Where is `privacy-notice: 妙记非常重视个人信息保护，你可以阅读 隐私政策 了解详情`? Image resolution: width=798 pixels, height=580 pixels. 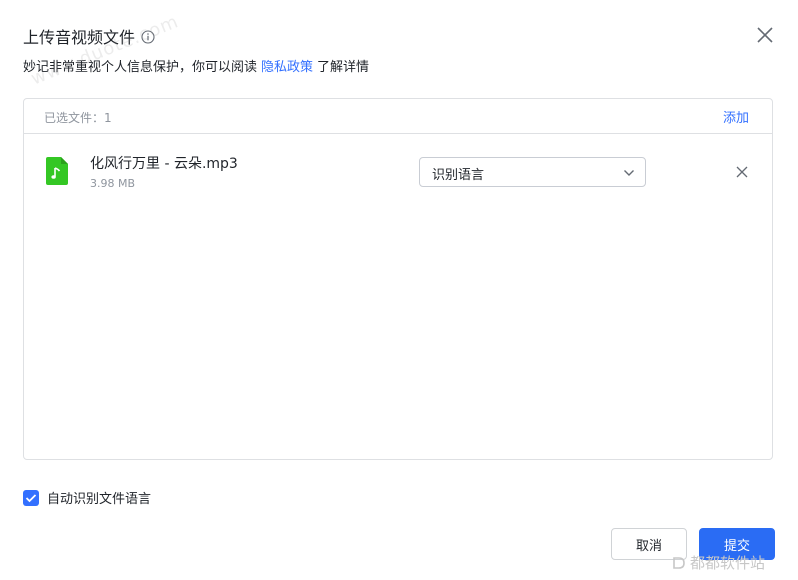 privacy-notice: 妙记非常重视个人信息保护，你可以阅读 隐私政策 了解详情 is located at coordinates (196, 65).